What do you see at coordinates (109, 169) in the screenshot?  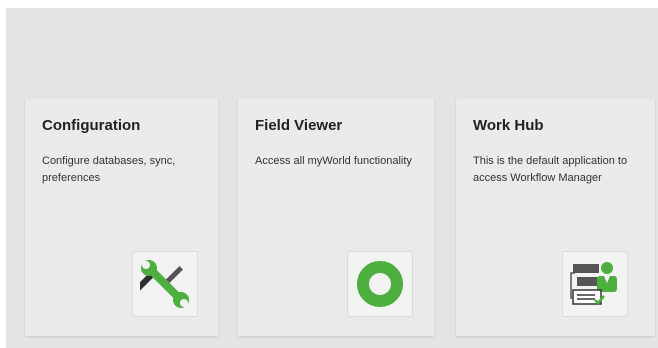 I see `card-description: Configure databases, sync, preferences` at bounding box center [109, 169].